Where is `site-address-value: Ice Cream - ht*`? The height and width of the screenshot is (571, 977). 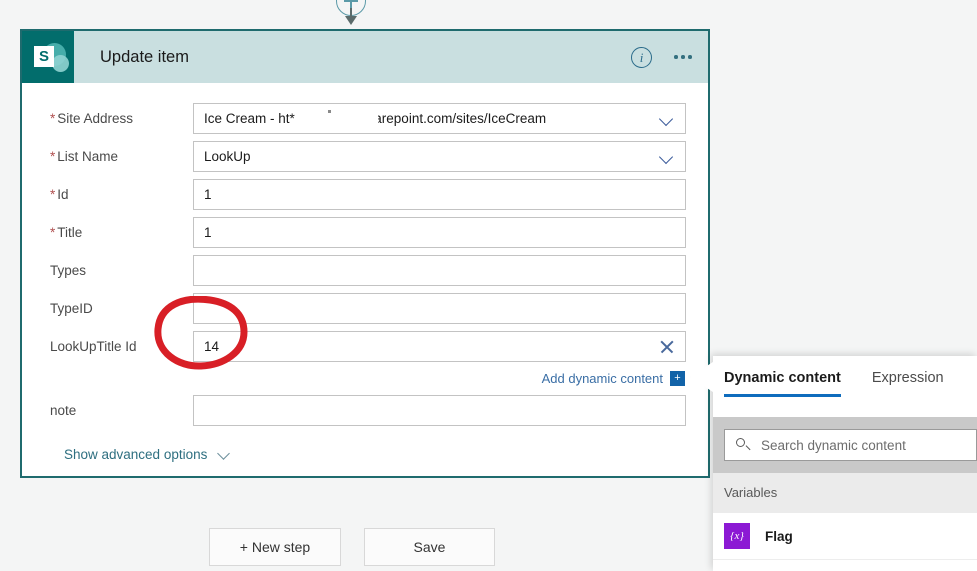 site-address-value: Ice Cream - ht* is located at coordinates (249, 118).